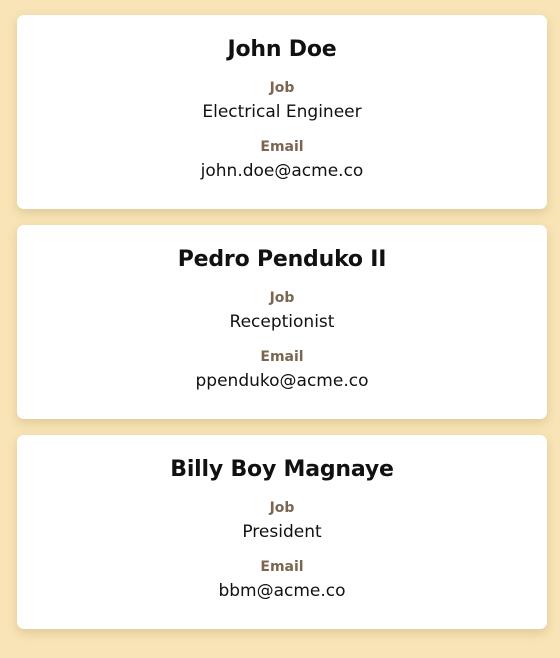  I want to click on job-value: Receptionist, so click(282, 322).